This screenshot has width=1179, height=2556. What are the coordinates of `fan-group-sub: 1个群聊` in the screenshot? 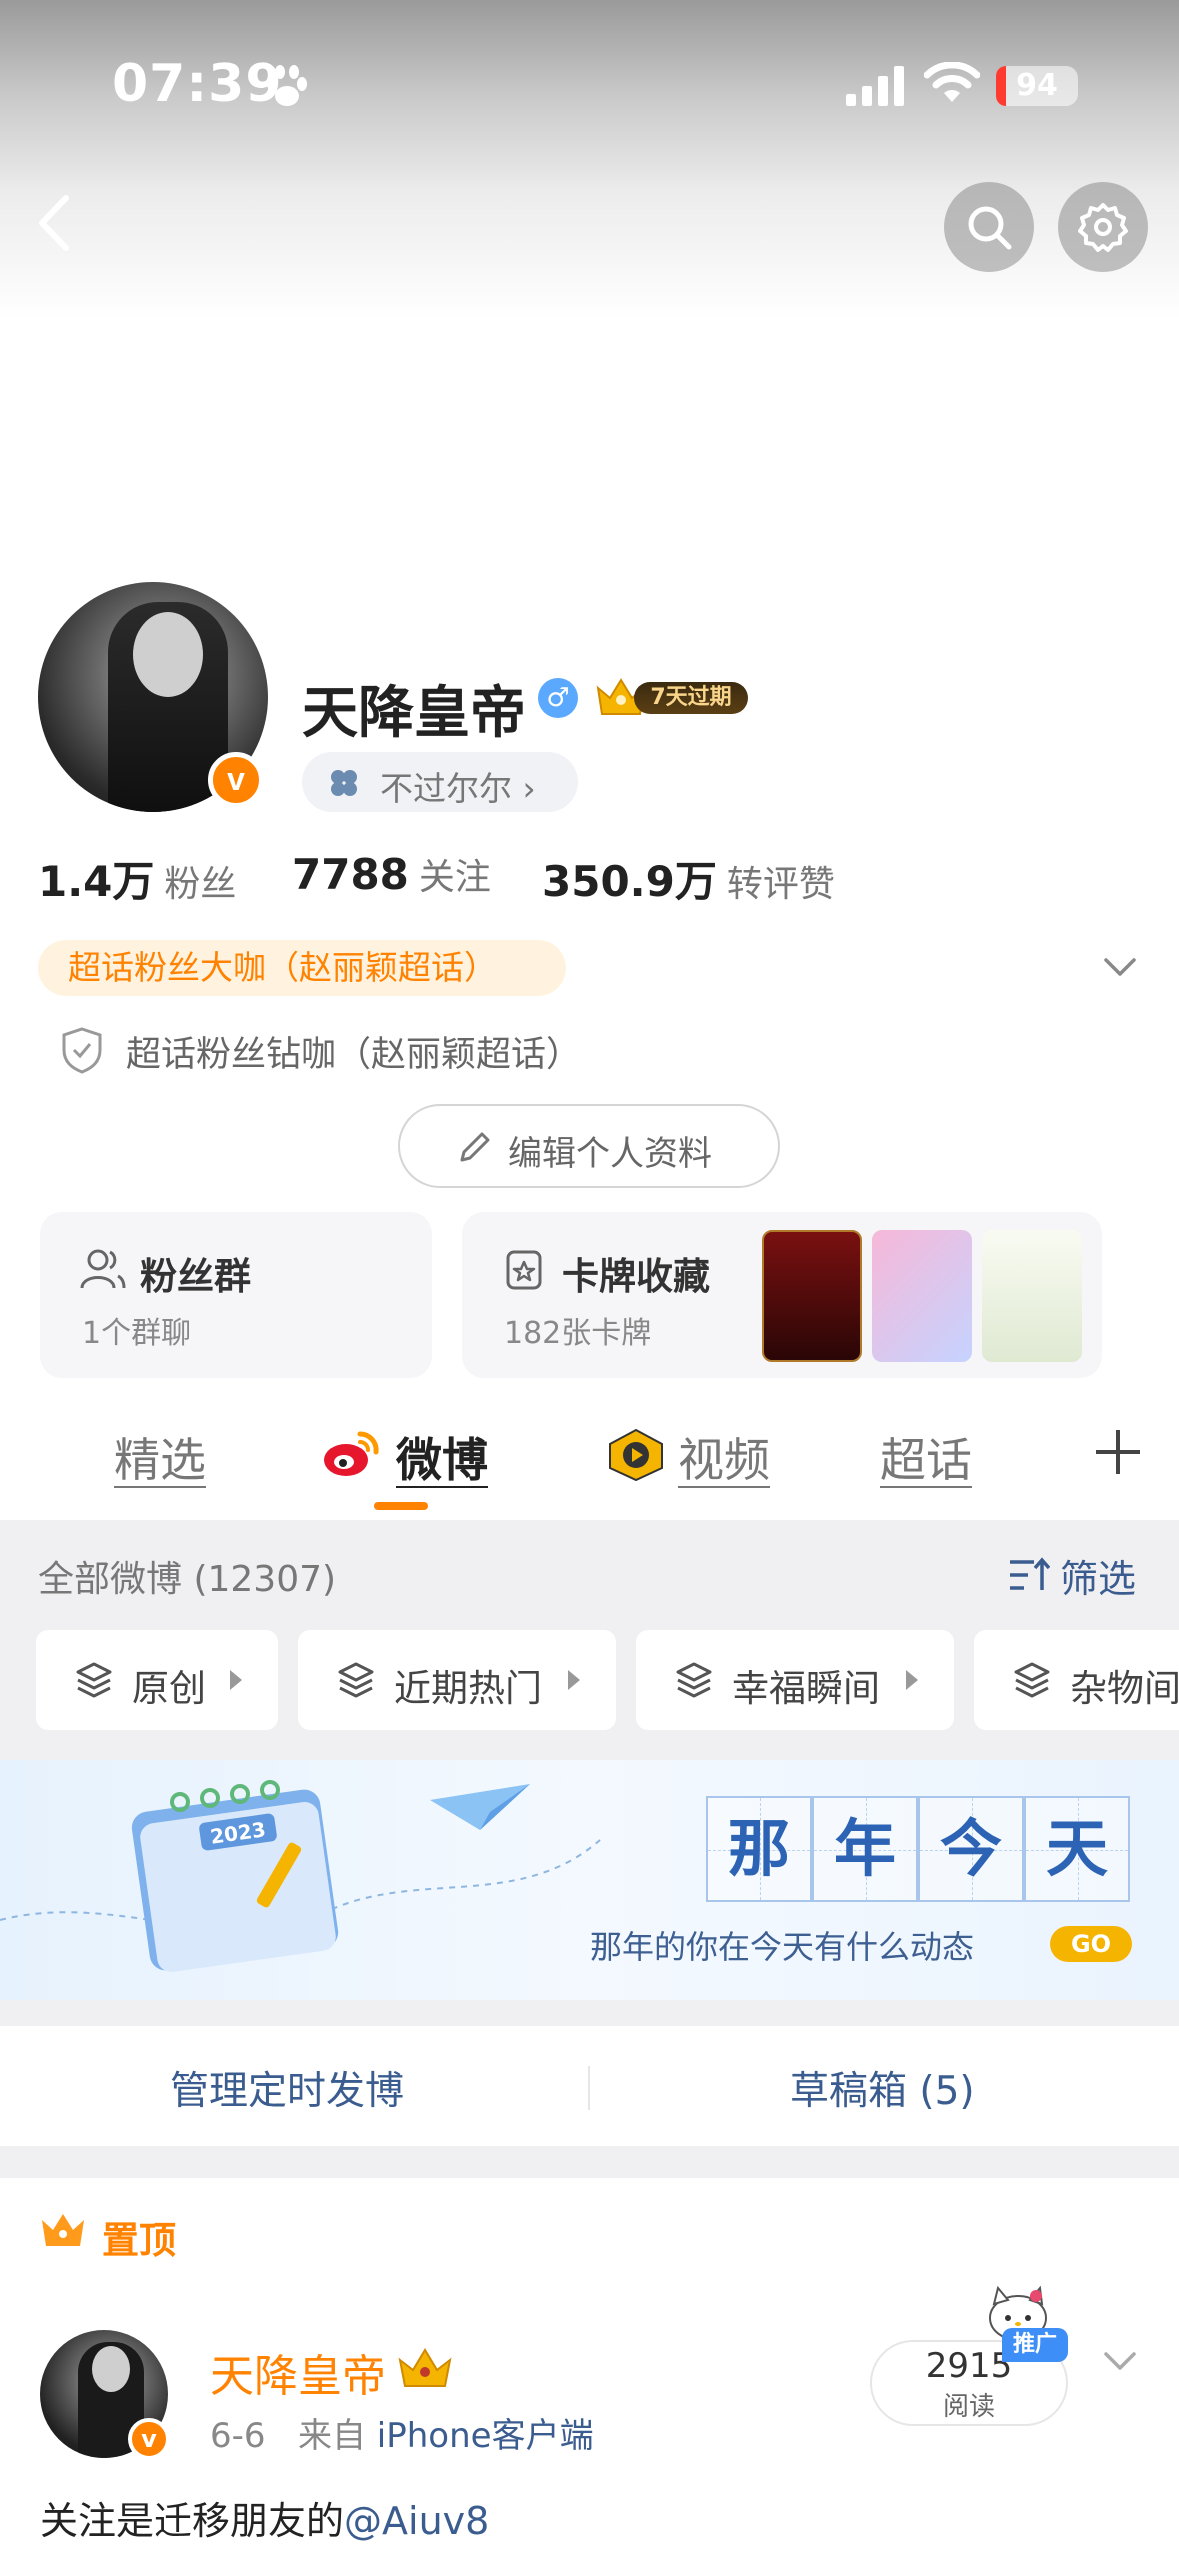 It's located at (137, 1333).